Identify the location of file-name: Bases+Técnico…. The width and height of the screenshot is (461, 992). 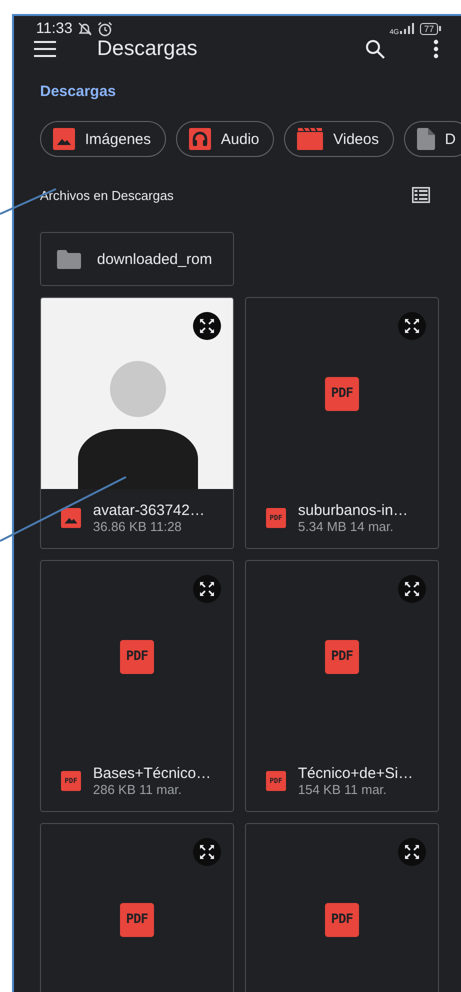
(152, 773).